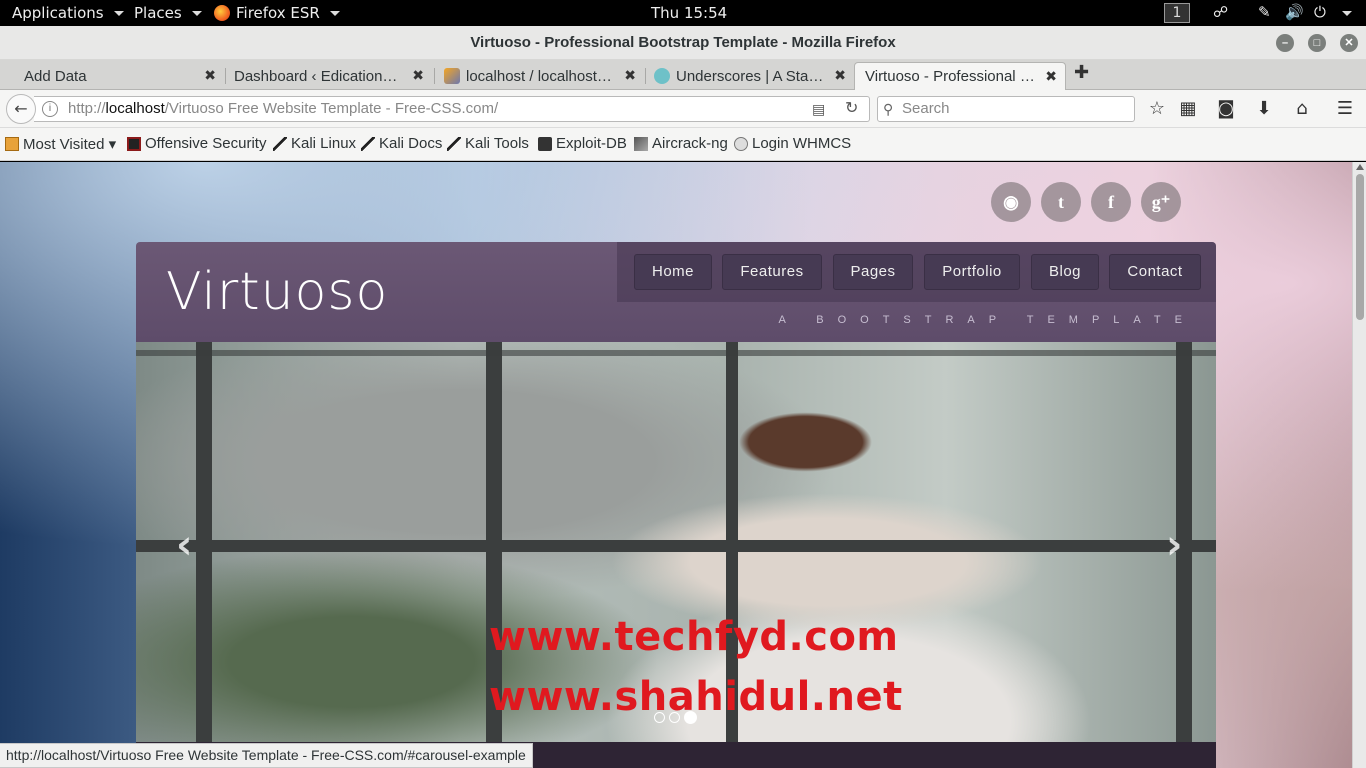 The width and height of the screenshot is (1366, 768). Describe the element at coordinates (401, 143) in the screenshot. I see `bookmark-kali-docs: Kali Docs` at that location.